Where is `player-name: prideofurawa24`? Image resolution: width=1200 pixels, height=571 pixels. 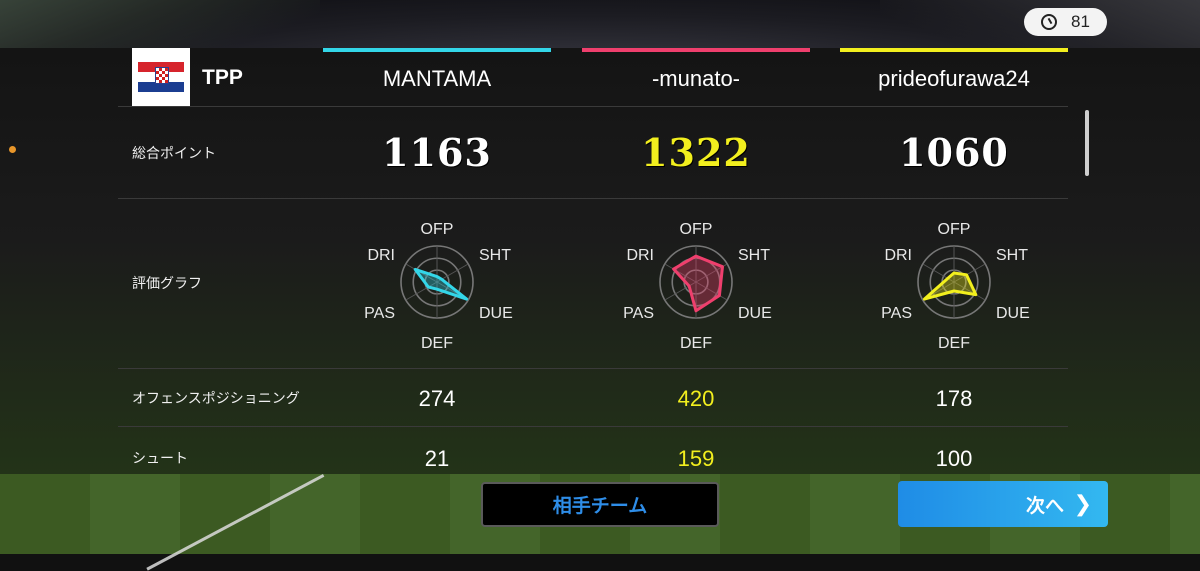 player-name: prideofurawa24 is located at coordinates (954, 78).